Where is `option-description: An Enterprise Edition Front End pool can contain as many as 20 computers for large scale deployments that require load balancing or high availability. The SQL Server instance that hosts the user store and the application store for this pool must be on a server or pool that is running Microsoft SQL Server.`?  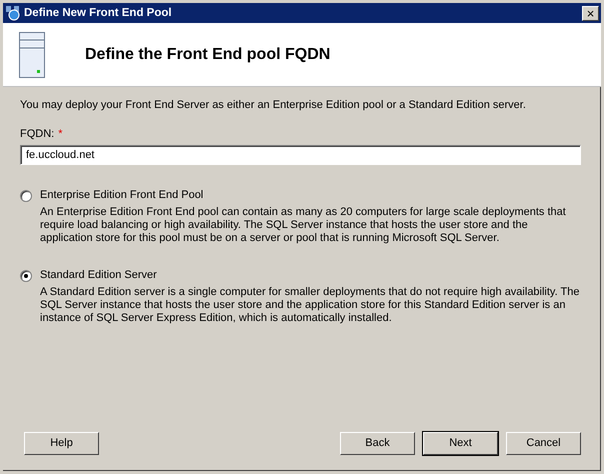 option-description: An Enterprise Edition Front End pool can contain as many as 20 computers for large scale deployments that require load balancing or high availability. The SQL Server instance that hosts the user store and the application store for this pool must be on a server or pool that is running Microsoft SQL Server. is located at coordinates (303, 225).